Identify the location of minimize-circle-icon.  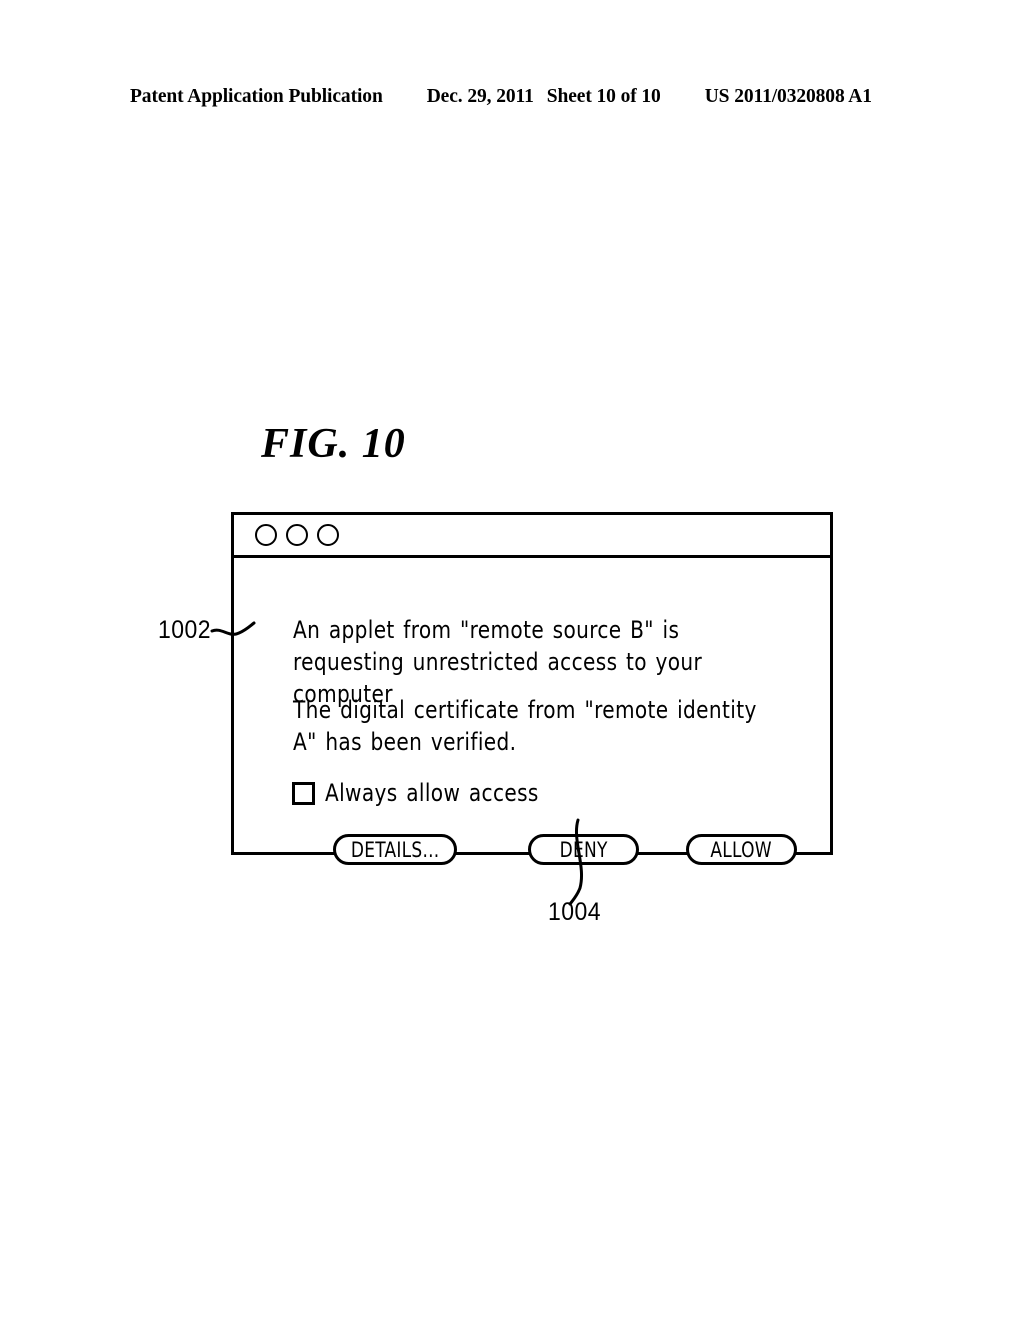
(297, 535).